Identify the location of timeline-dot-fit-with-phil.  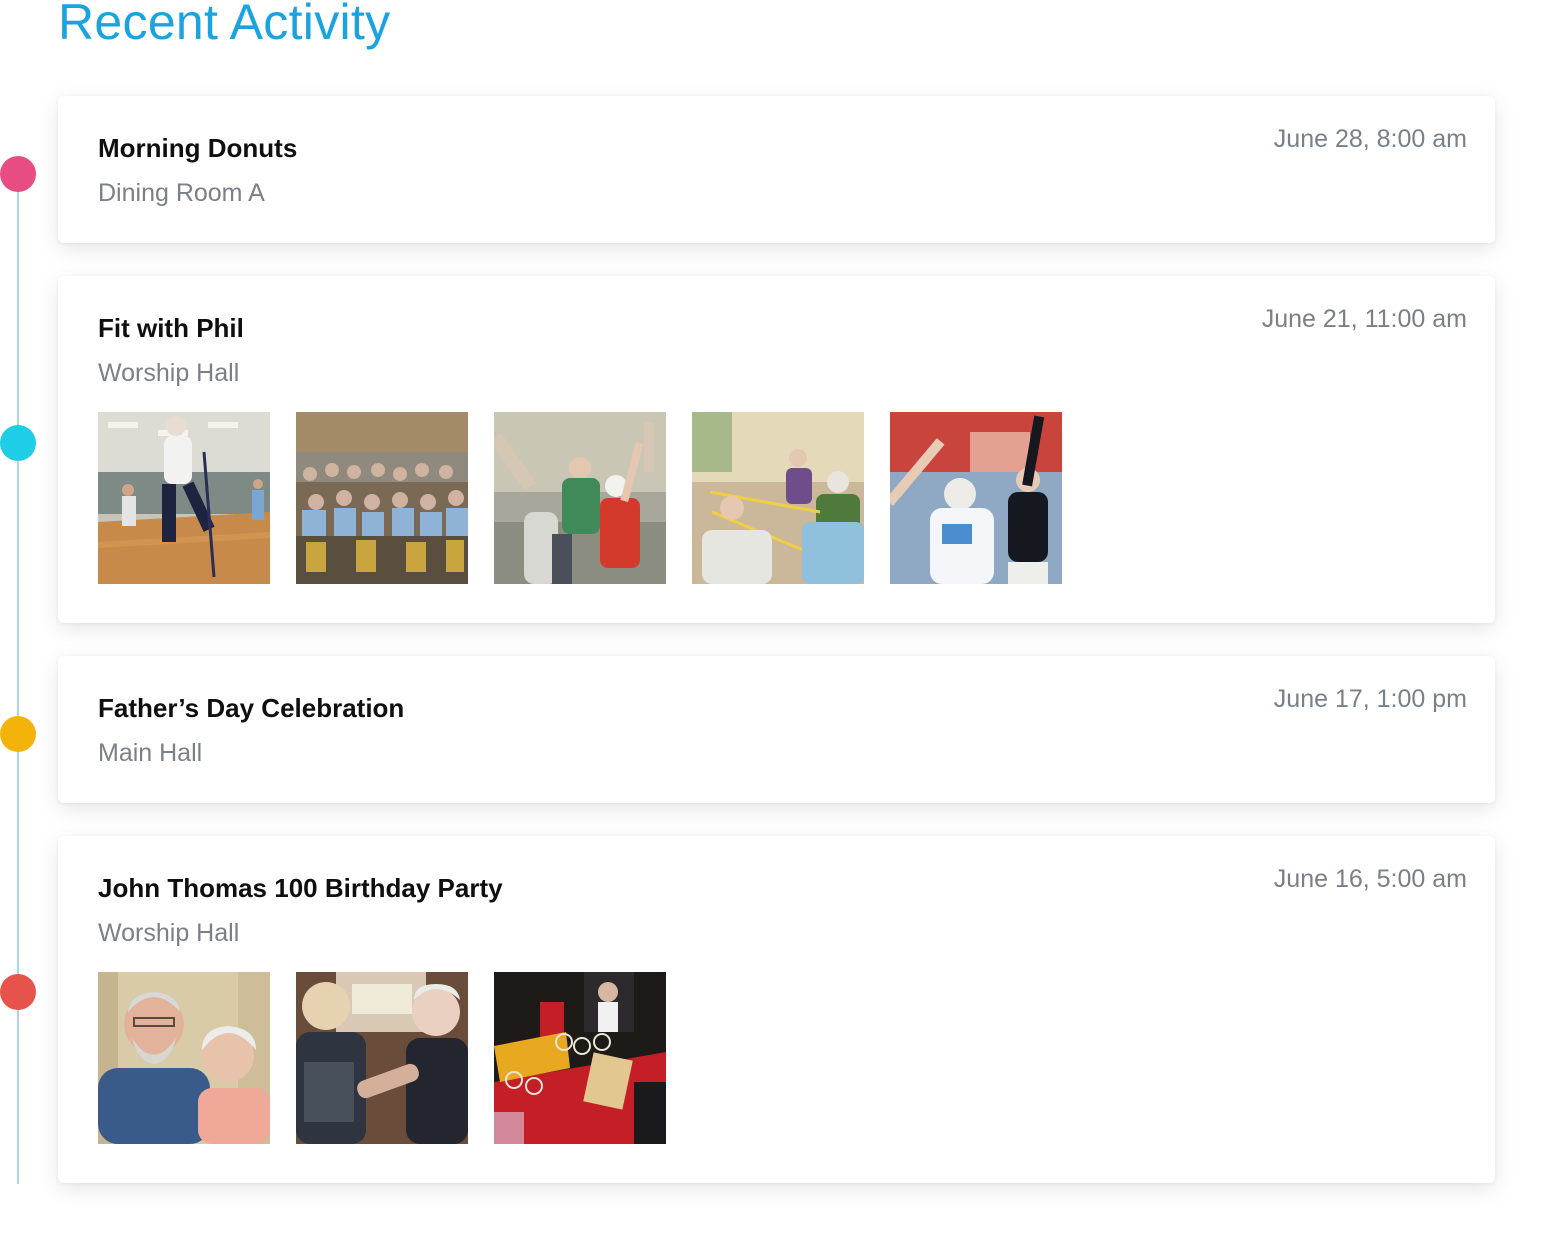
(18, 443).